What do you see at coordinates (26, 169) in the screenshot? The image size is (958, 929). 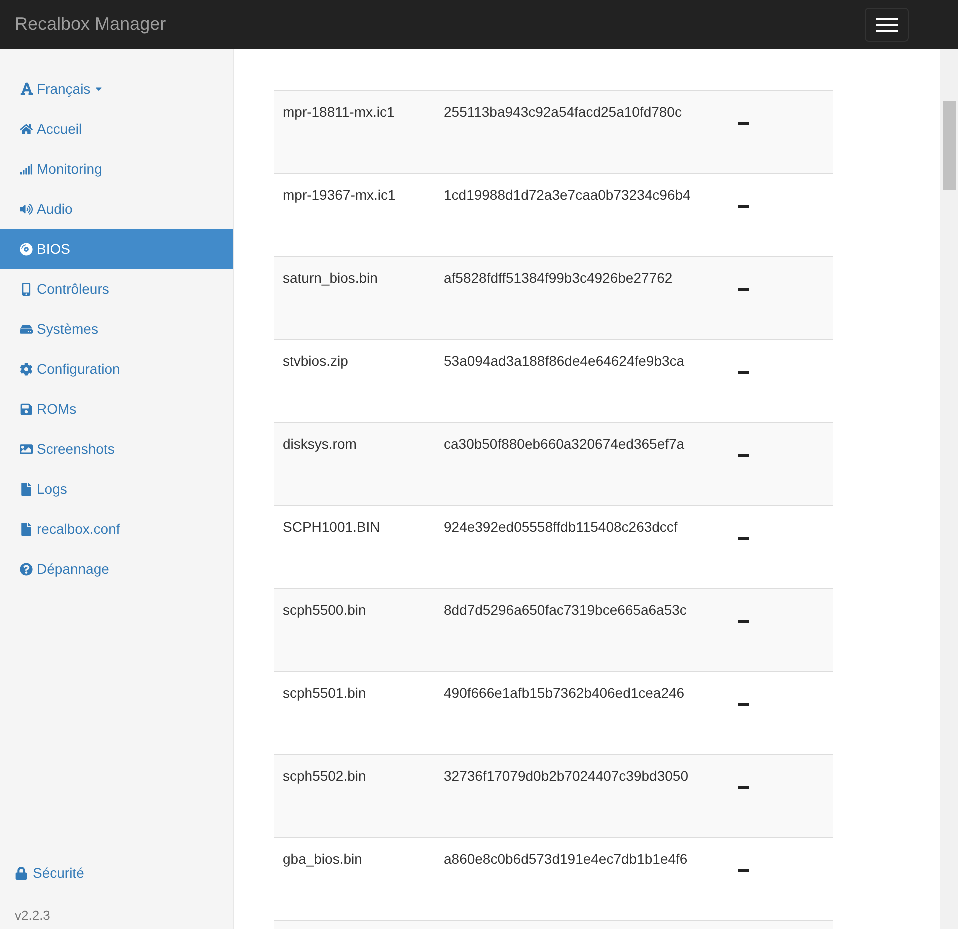 I see `signal-bars-icon` at bounding box center [26, 169].